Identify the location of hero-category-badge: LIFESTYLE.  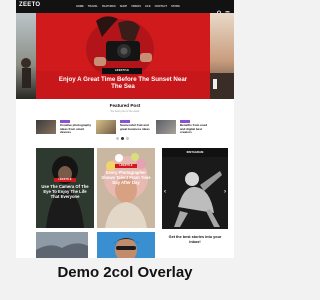
(122, 71).